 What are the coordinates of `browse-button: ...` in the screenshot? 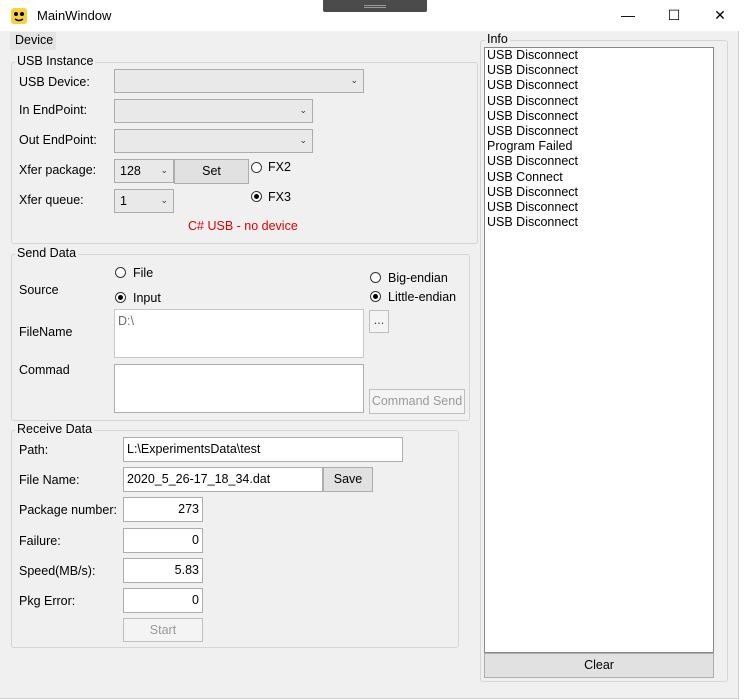 It's located at (379, 321).